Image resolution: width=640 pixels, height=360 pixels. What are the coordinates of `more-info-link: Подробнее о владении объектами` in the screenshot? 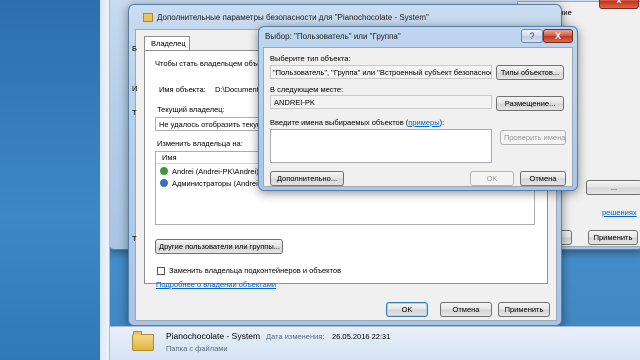 It's located at (216, 284).